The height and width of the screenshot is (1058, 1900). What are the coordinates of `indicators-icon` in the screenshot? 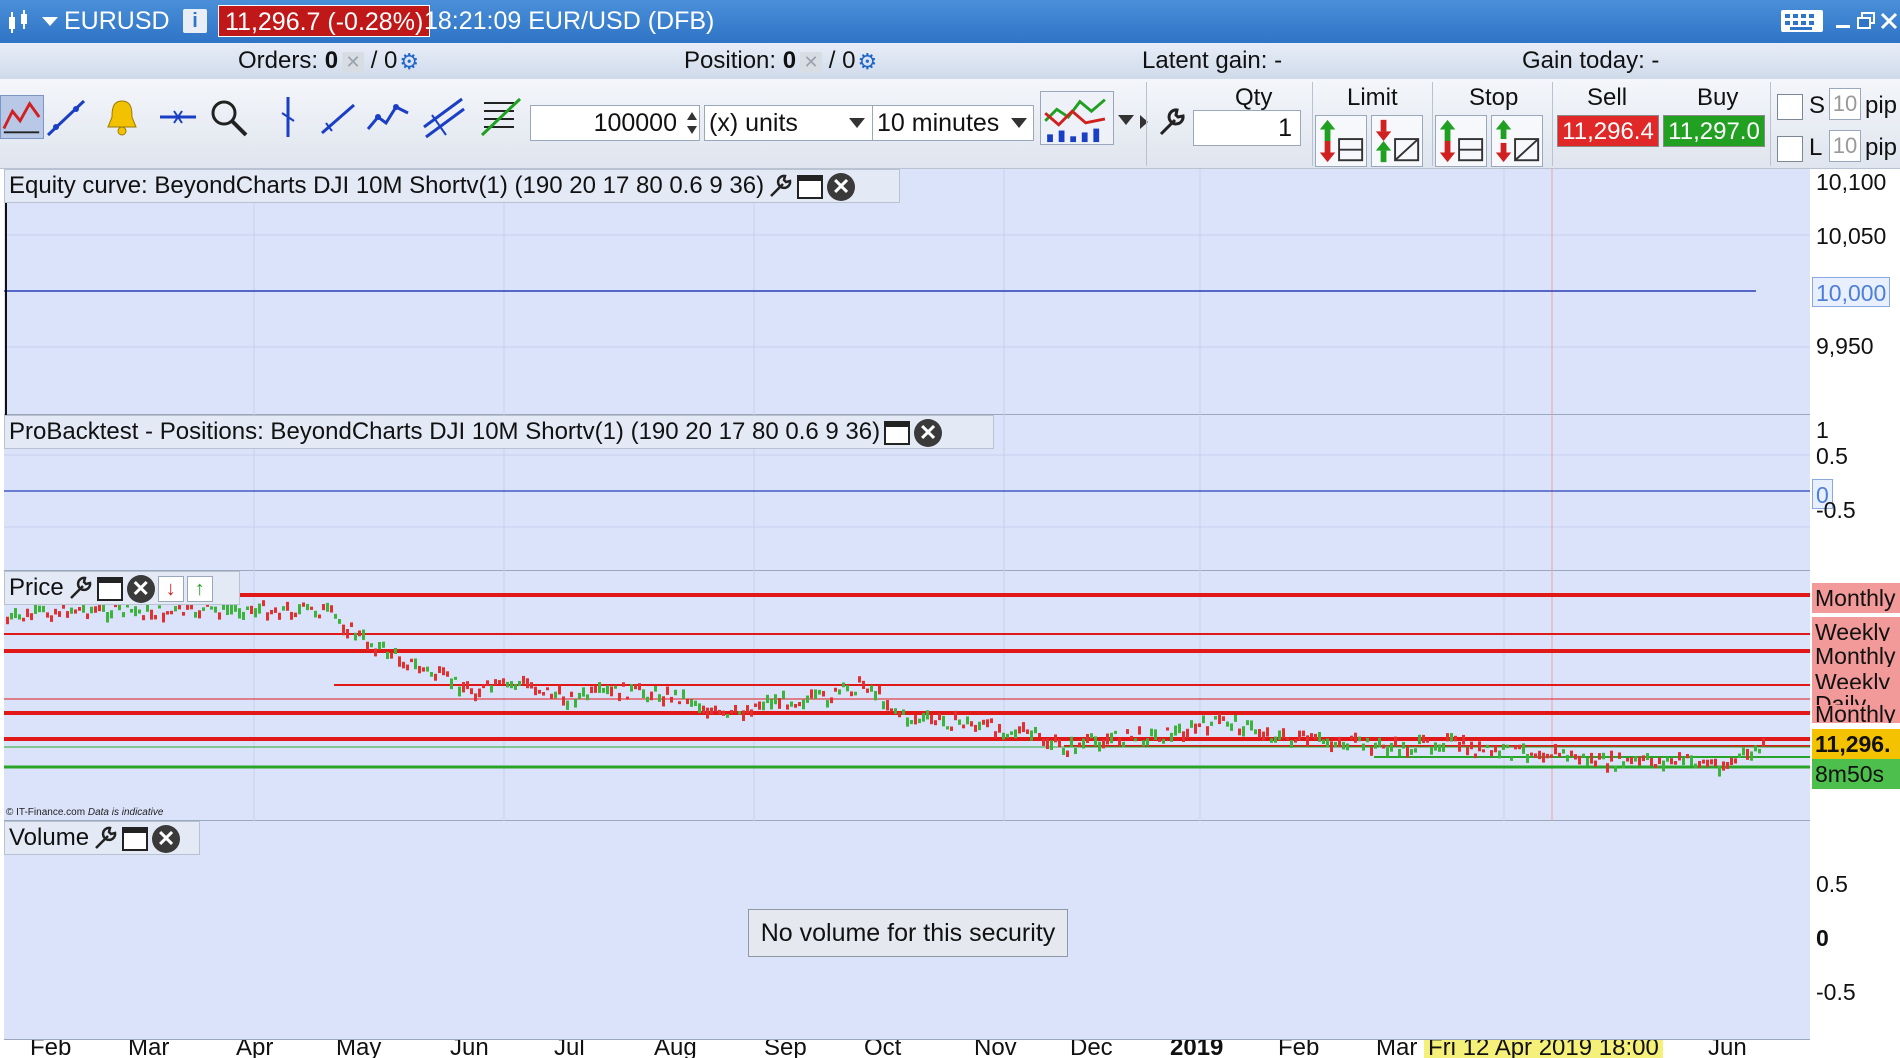 It's located at (1077, 118).